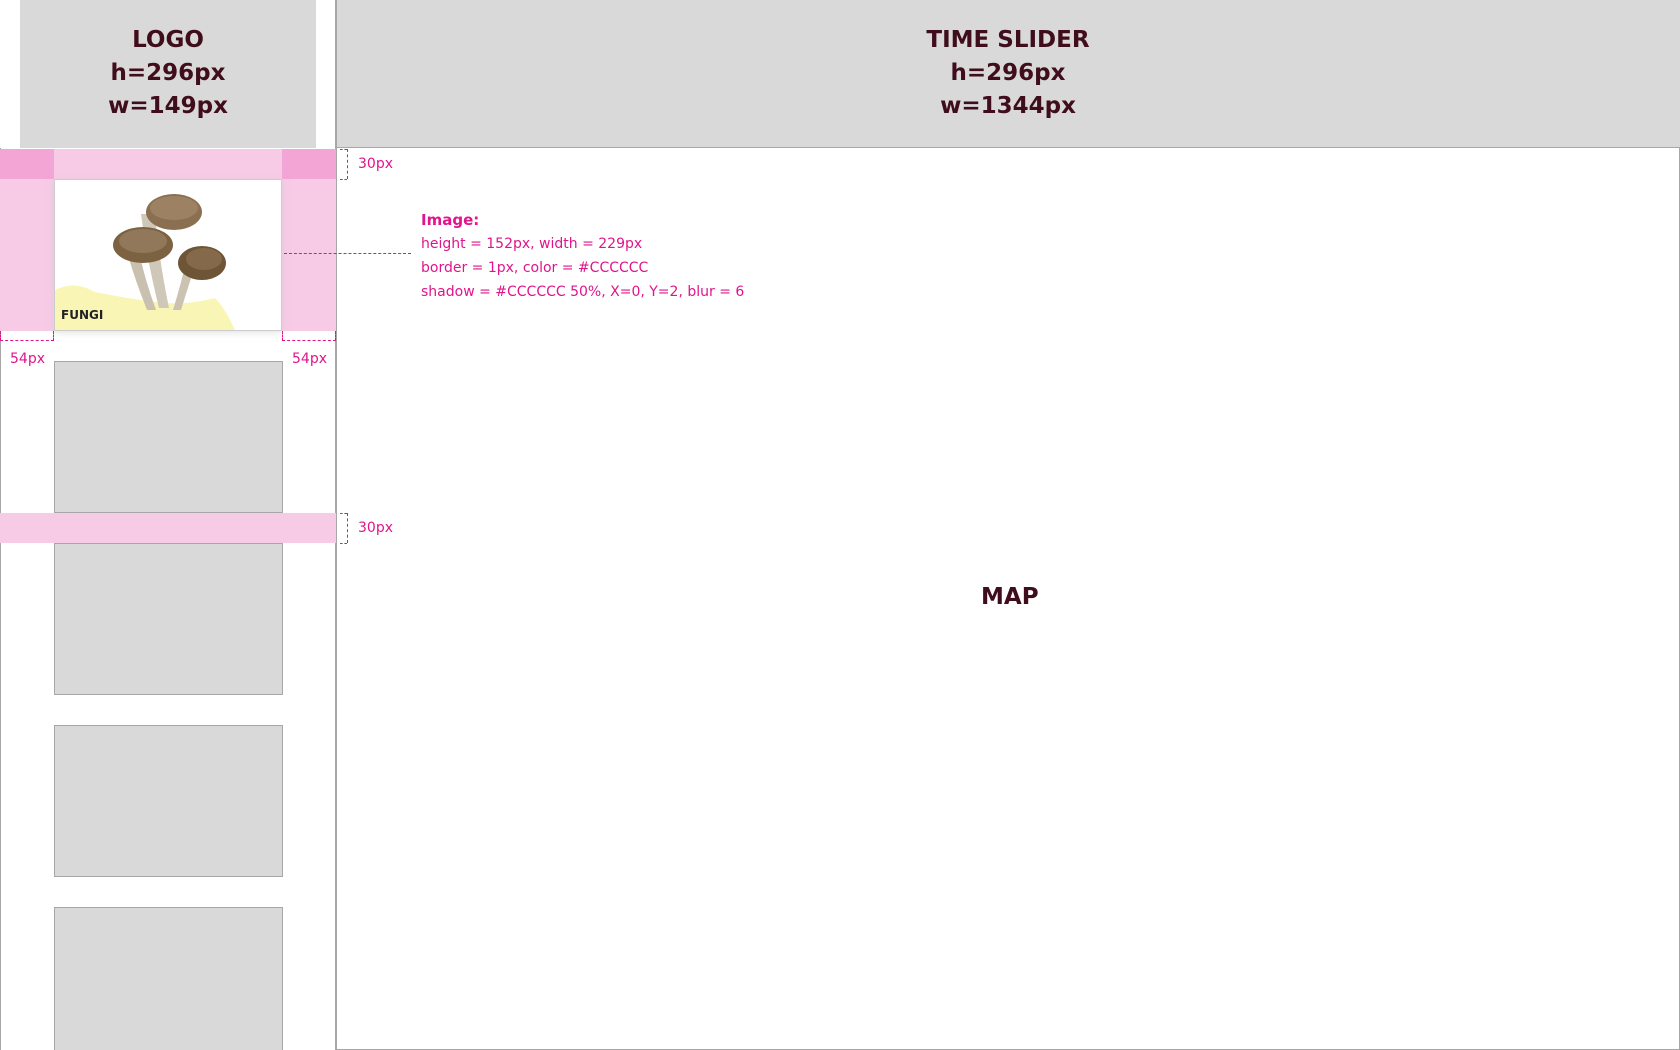 The width and height of the screenshot is (1680, 1050). I want to click on row-gap-tick-bottom, so click(343, 543).